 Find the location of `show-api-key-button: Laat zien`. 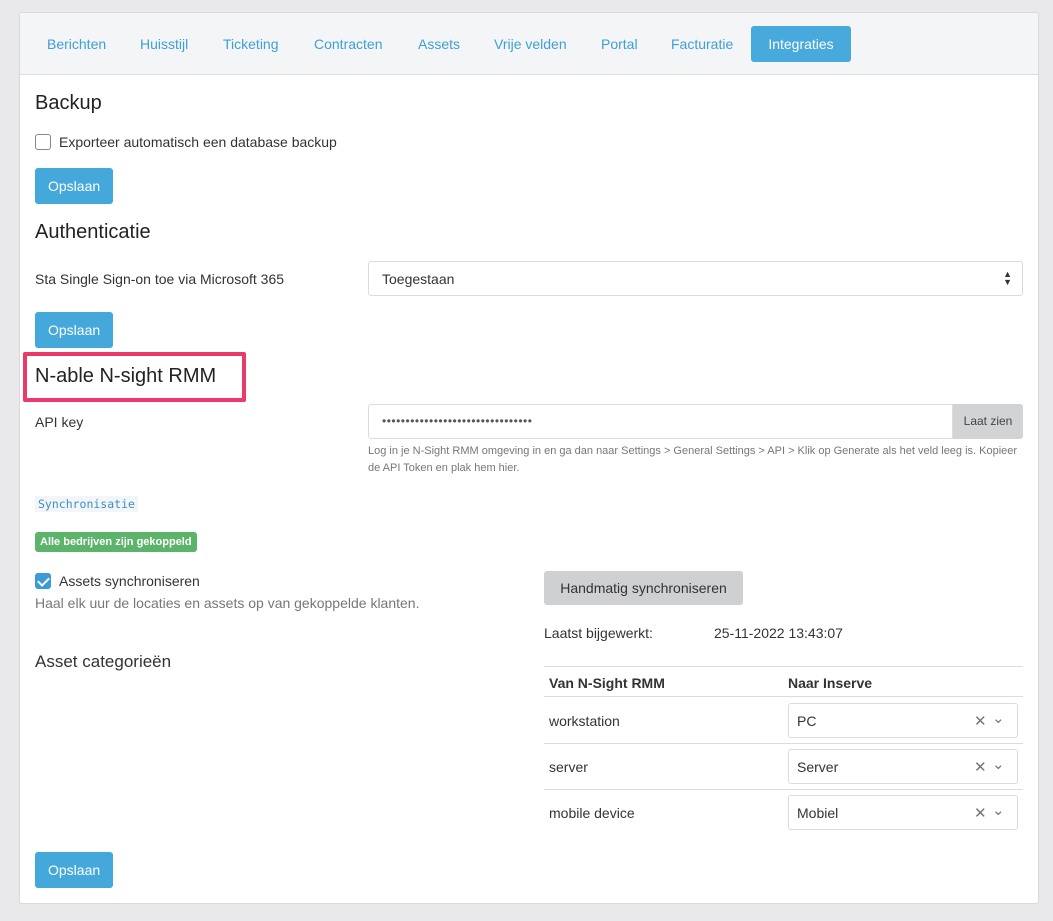

show-api-key-button: Laat zien is located at coordinates (988, 421).